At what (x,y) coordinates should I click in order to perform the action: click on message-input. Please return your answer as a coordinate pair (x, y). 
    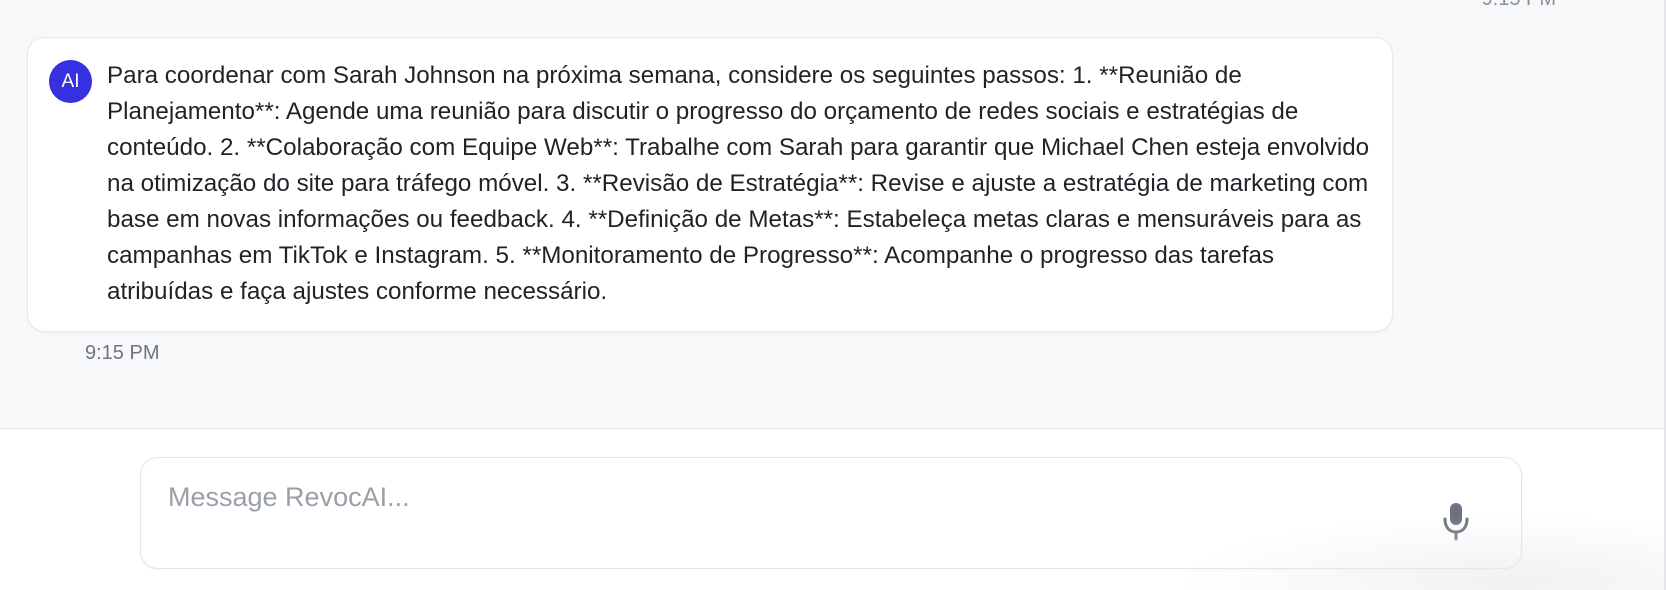
    Looking at the image, I should click on (788, 497).